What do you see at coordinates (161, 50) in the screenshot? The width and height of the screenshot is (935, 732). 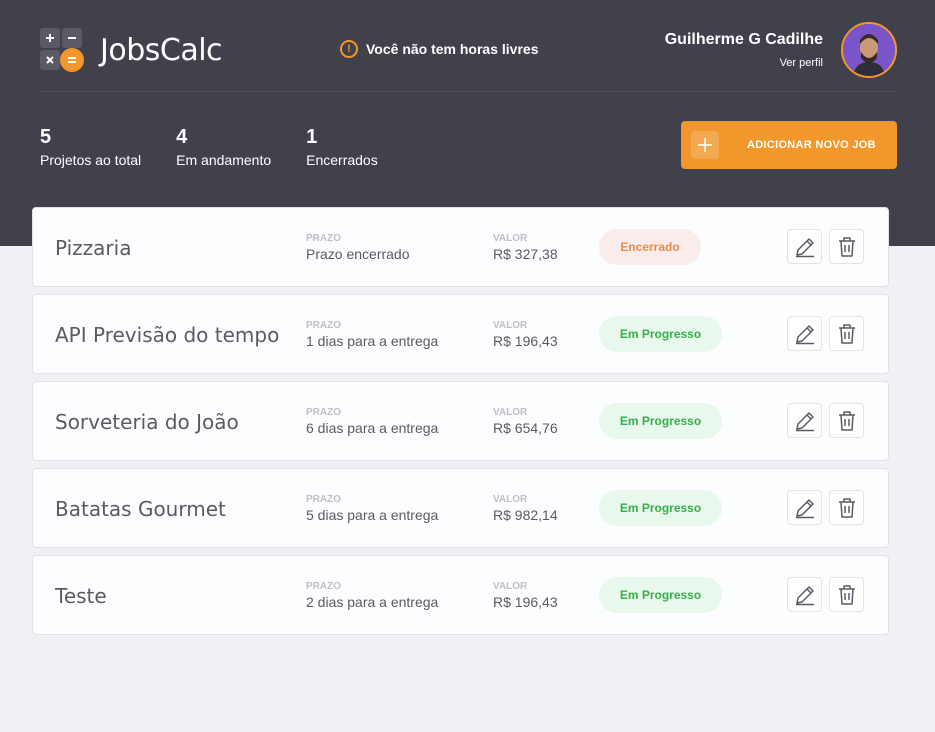 I see `app-name: JobsCalc` at bounding box center [161, 50].